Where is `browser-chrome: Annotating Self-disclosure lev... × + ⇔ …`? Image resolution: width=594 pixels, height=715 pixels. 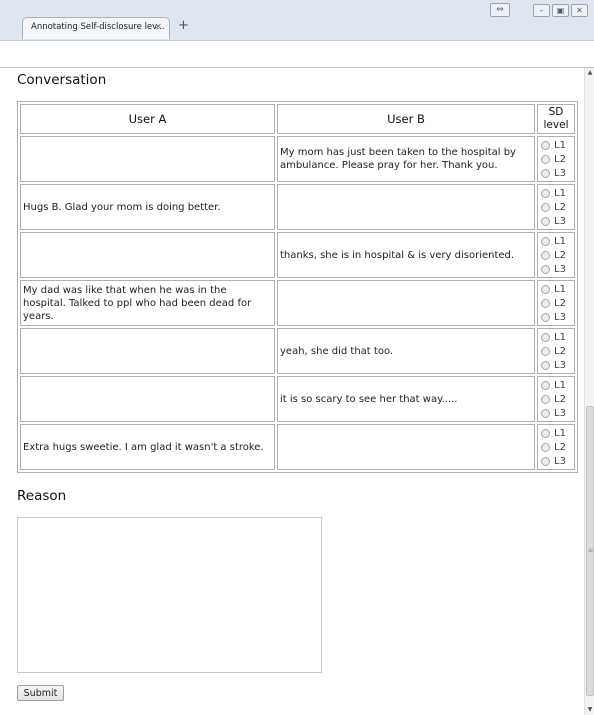 browser-chrome: Annotating Self-disclosure lev... × + ⇔ … is located at coordinates (297, 34).